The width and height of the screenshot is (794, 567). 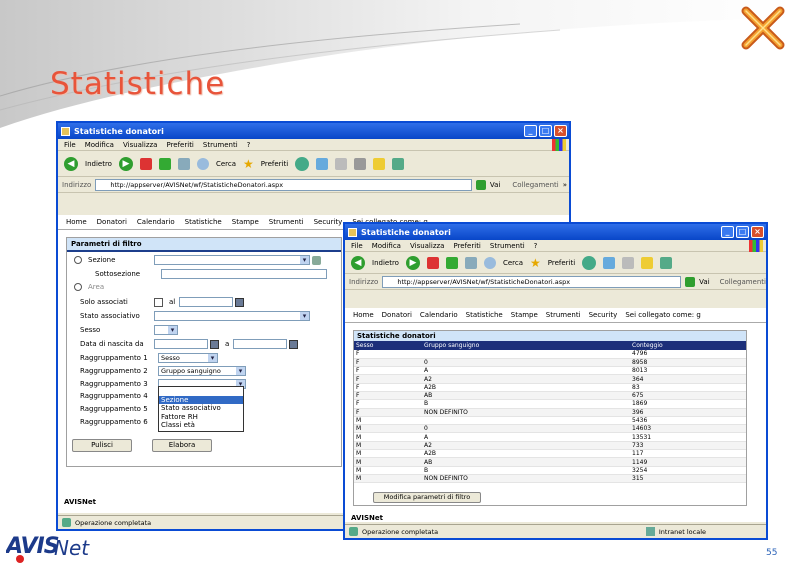 I want to click on radio-sezione, so click(x=78, y=260).